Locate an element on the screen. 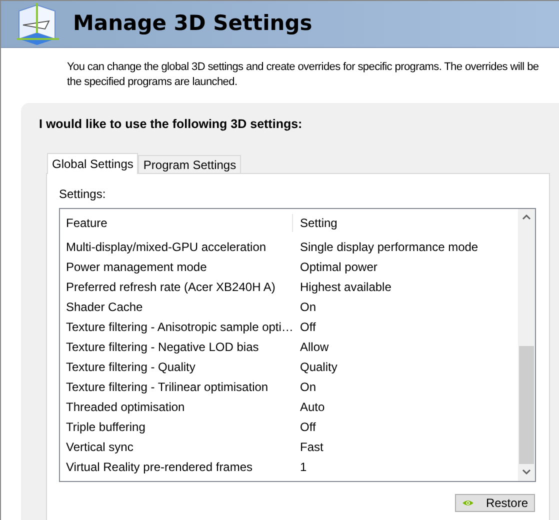  feature-cell: Texture filtering - Quality is located at coordinates (131, 367).